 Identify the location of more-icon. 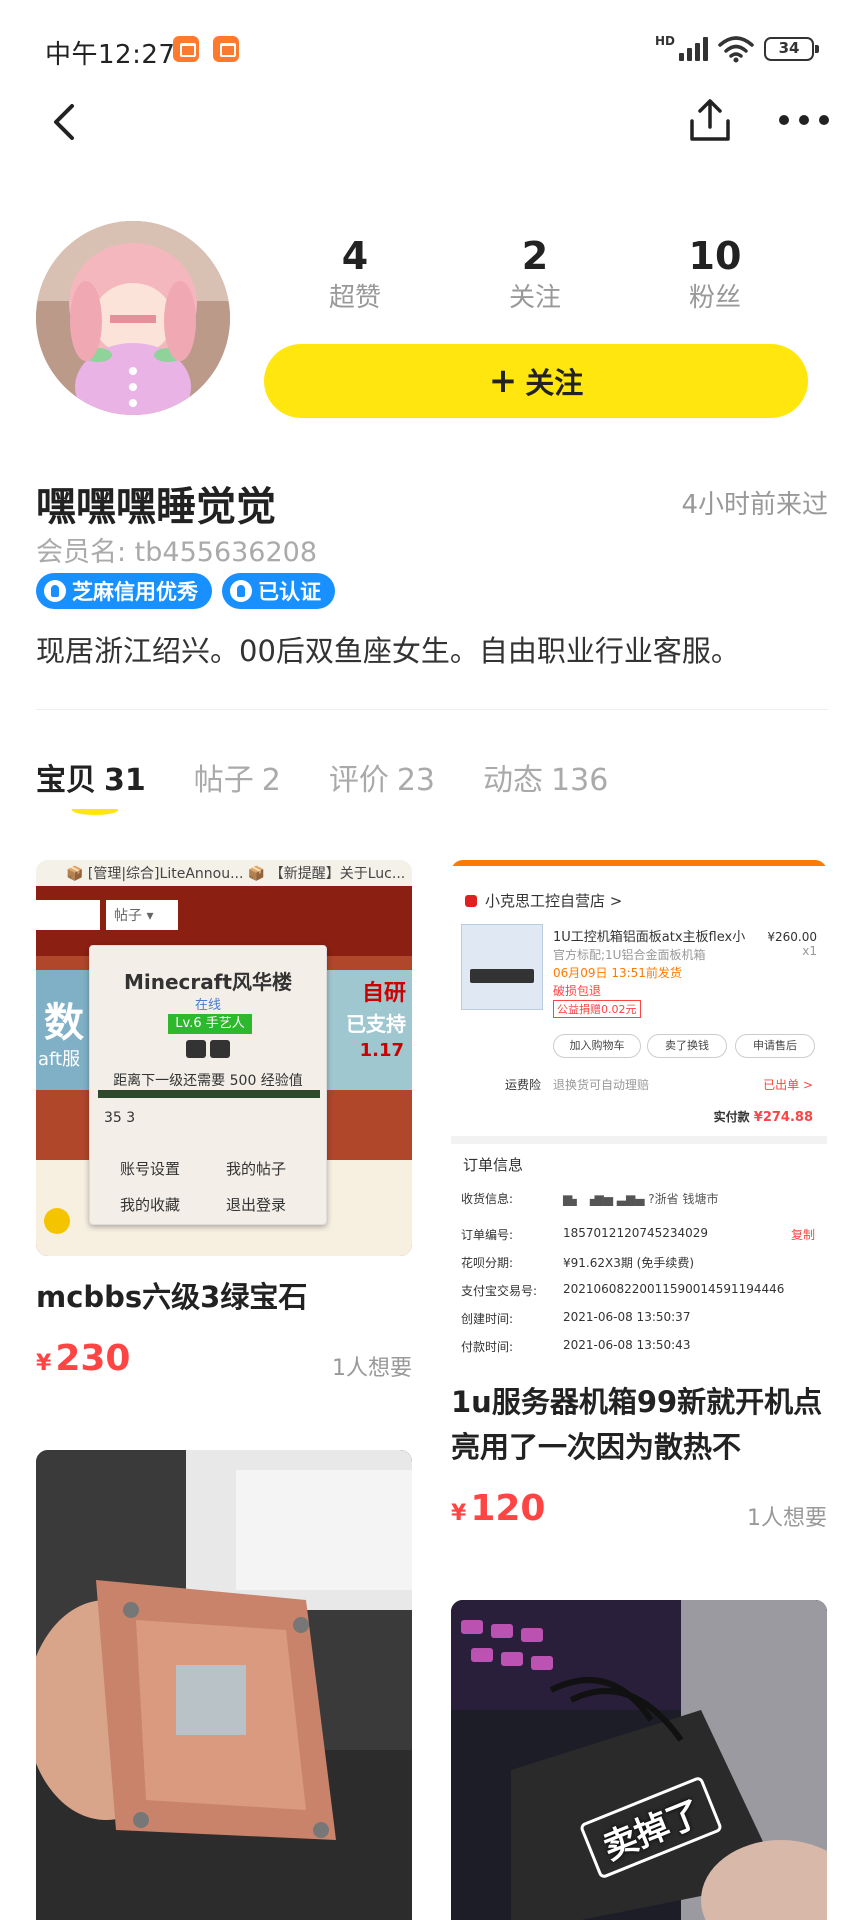
(804, 120).